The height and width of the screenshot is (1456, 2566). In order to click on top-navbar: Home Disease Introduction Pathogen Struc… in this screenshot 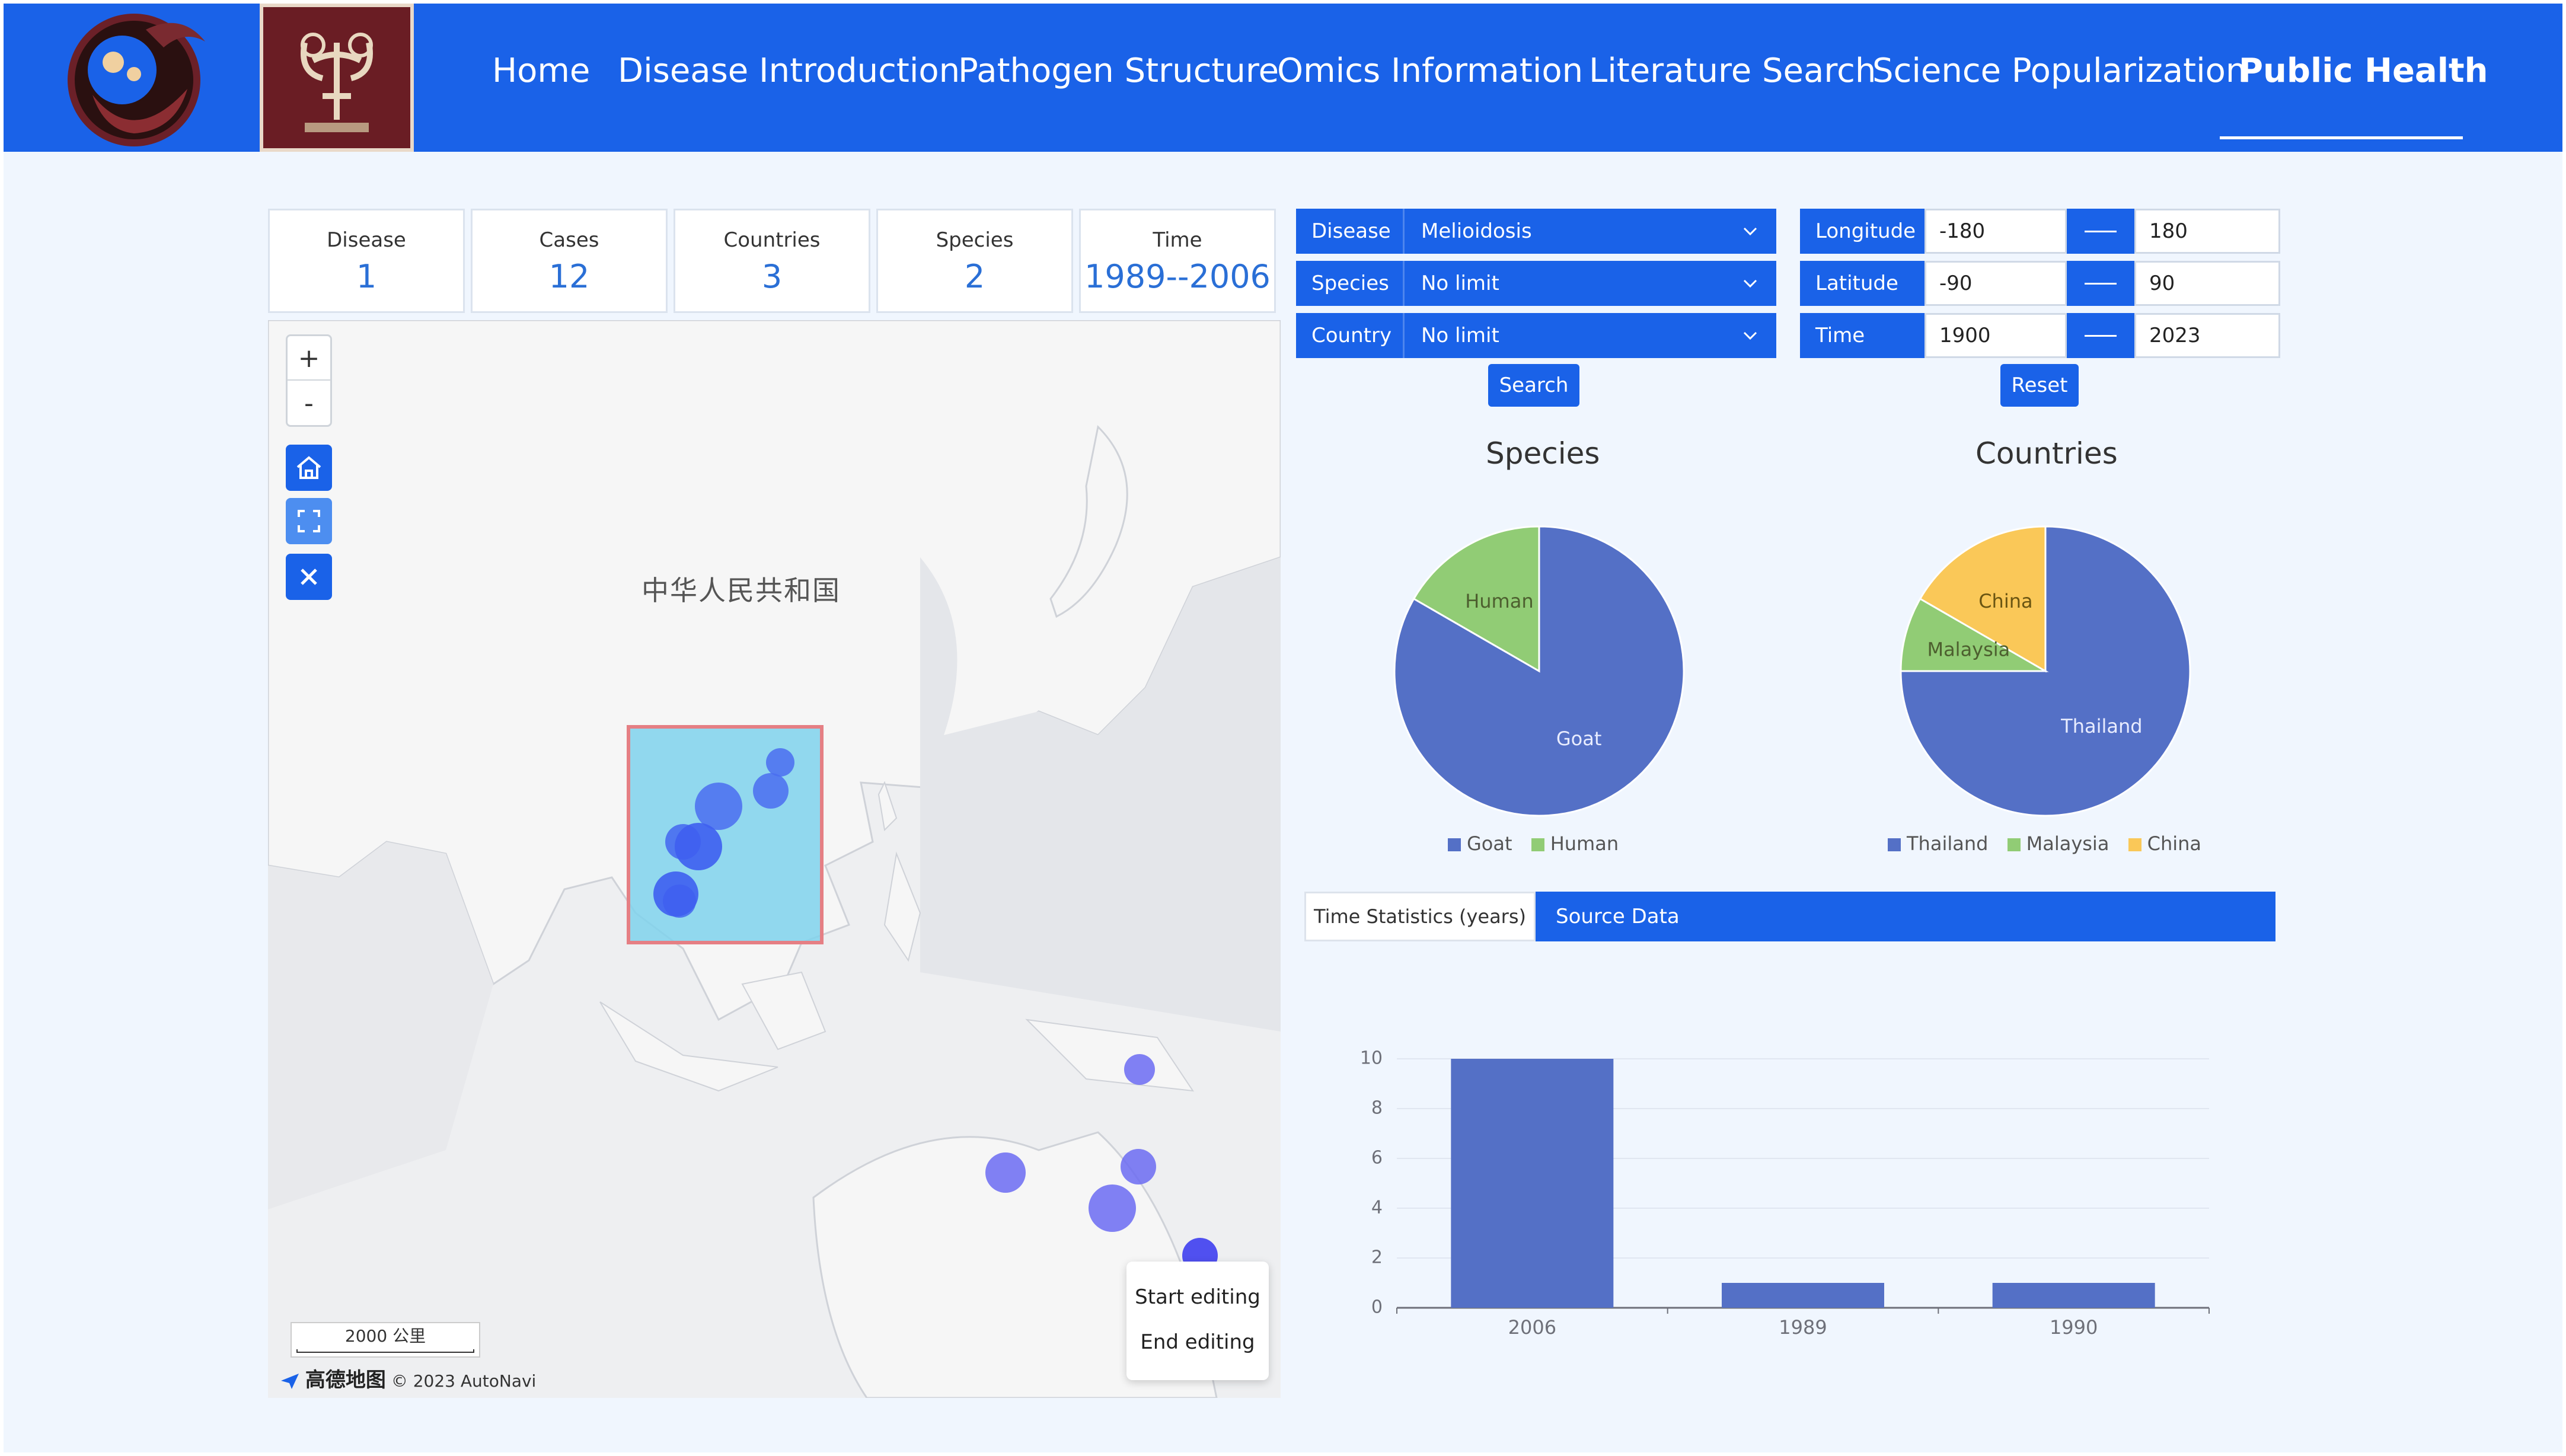, I will do `click(1283, 78)`.